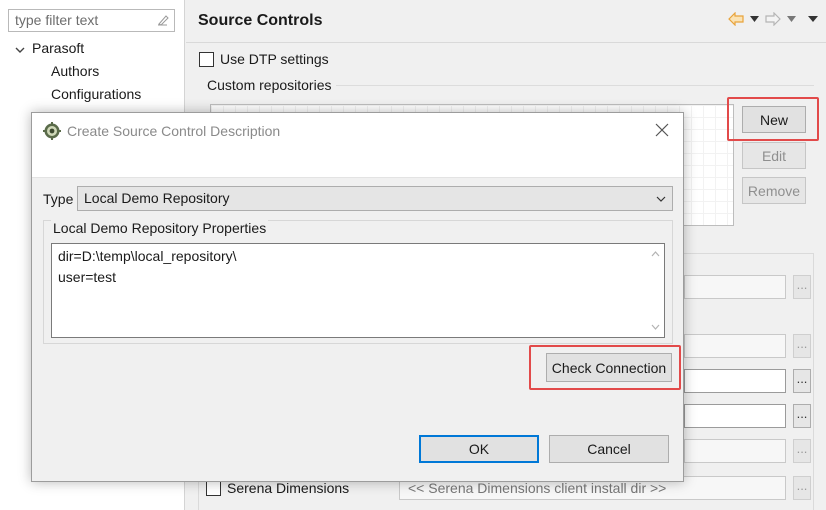 The width and height of the screenshot is (826, 510). Describe the element at coordinates (58, 199) in the screenshot. I see `type-label: Type` at that location.